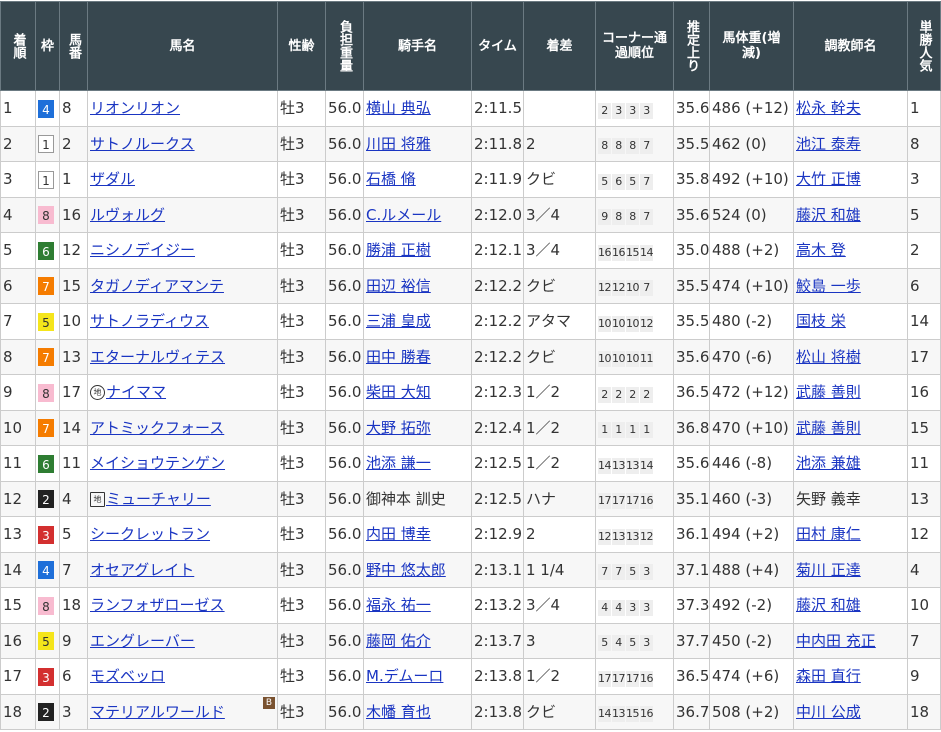 The width and height of the screenshot is (941, 732). I want to click on jockey-link: 横山 典弘, so click(398, 108).